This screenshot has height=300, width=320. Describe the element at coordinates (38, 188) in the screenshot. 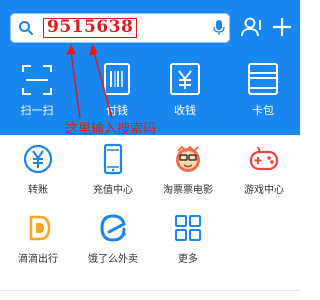

I see `service-label-transfer: 转账` at that location.